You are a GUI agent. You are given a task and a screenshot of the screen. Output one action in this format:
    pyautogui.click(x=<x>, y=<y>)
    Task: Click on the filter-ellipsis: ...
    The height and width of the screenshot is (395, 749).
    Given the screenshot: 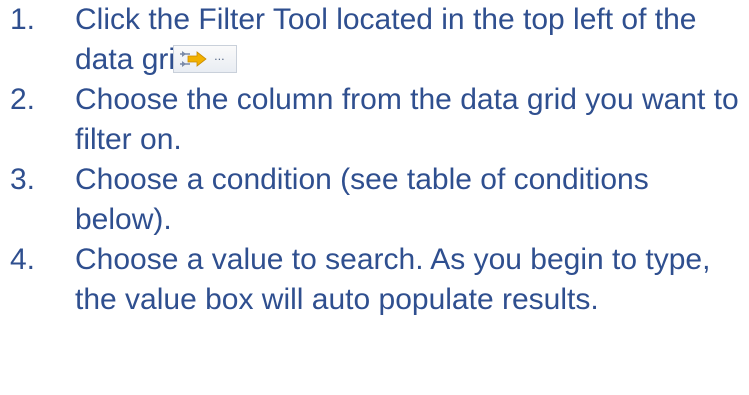 What is the action you would take?
    pyautogui.click(x=219, y=57)
    